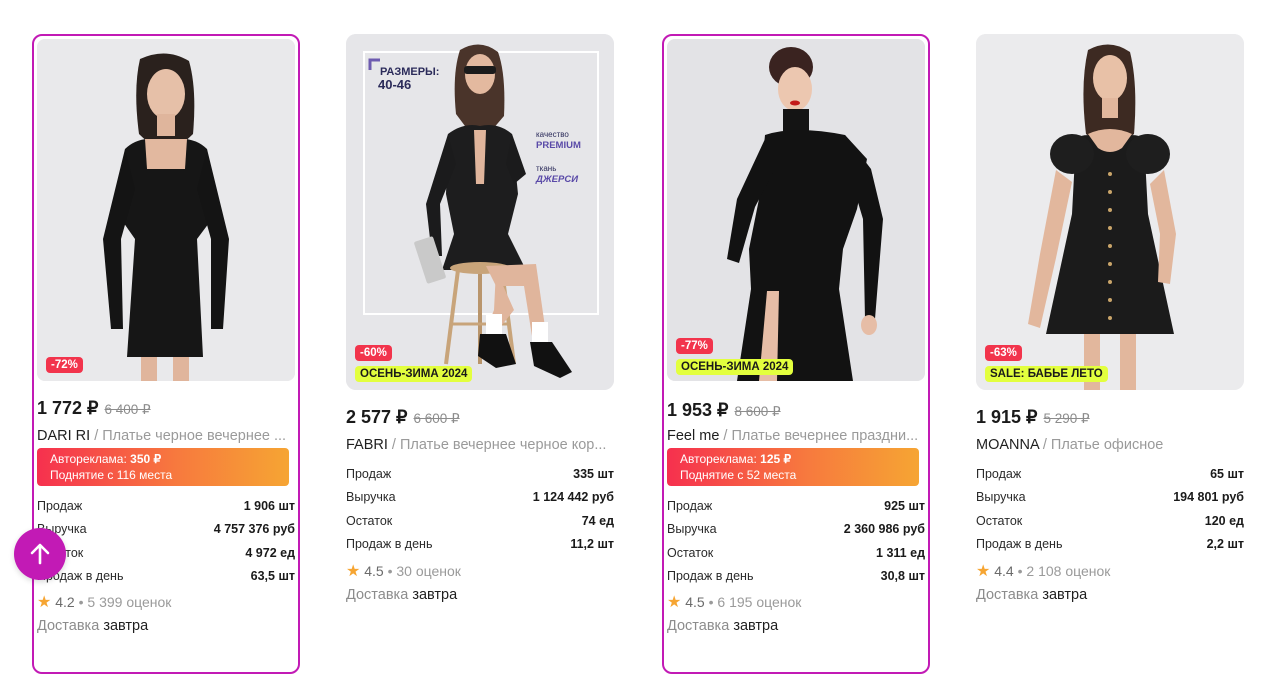 The height and width of the screenshot is (674, 1280). What do you see at coordinates (884, 529) in the screenshot?
I see `stat-value: 2 360 986 руб` at bounding box center [884, 529].